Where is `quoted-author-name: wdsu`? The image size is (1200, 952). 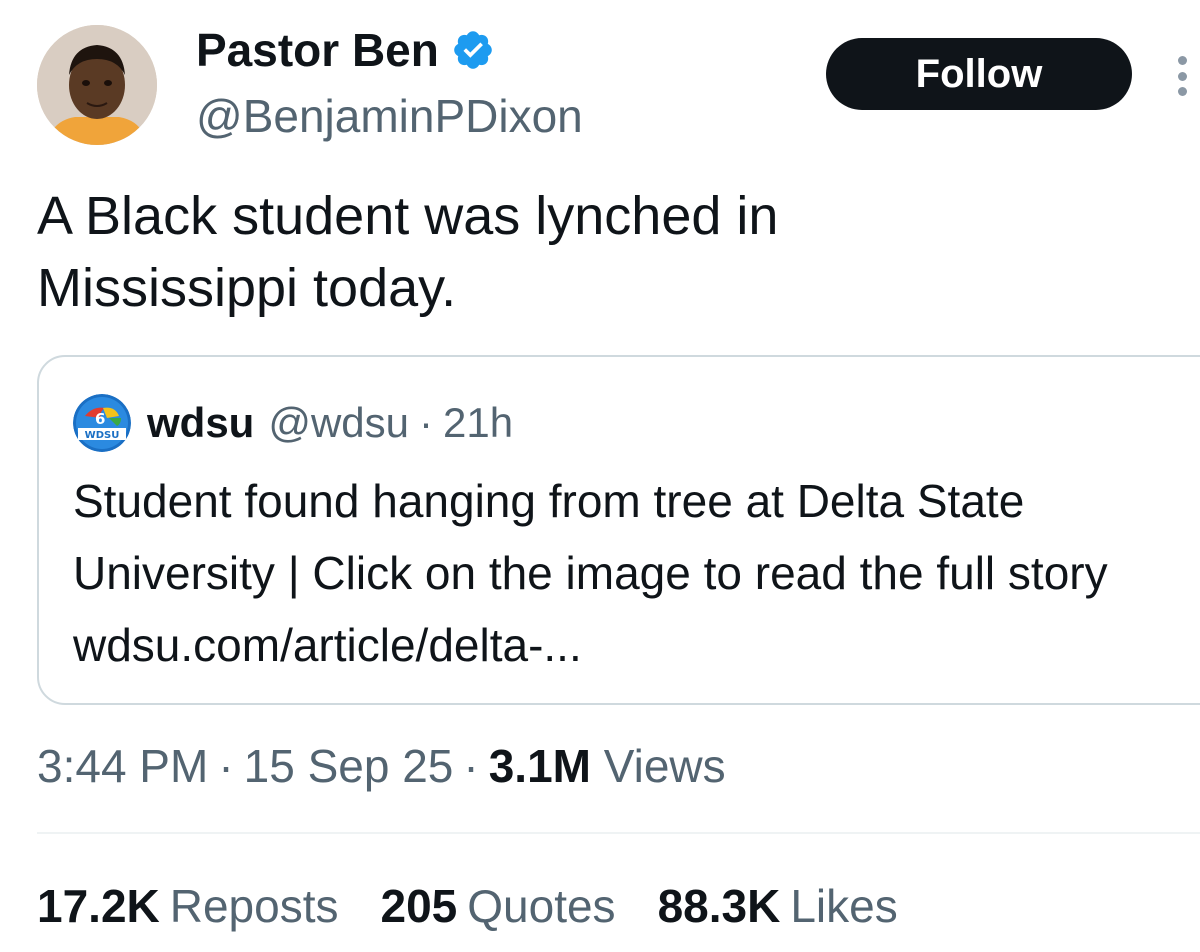
quoted-author-name: wdsu is located at coordinates (200, 423).